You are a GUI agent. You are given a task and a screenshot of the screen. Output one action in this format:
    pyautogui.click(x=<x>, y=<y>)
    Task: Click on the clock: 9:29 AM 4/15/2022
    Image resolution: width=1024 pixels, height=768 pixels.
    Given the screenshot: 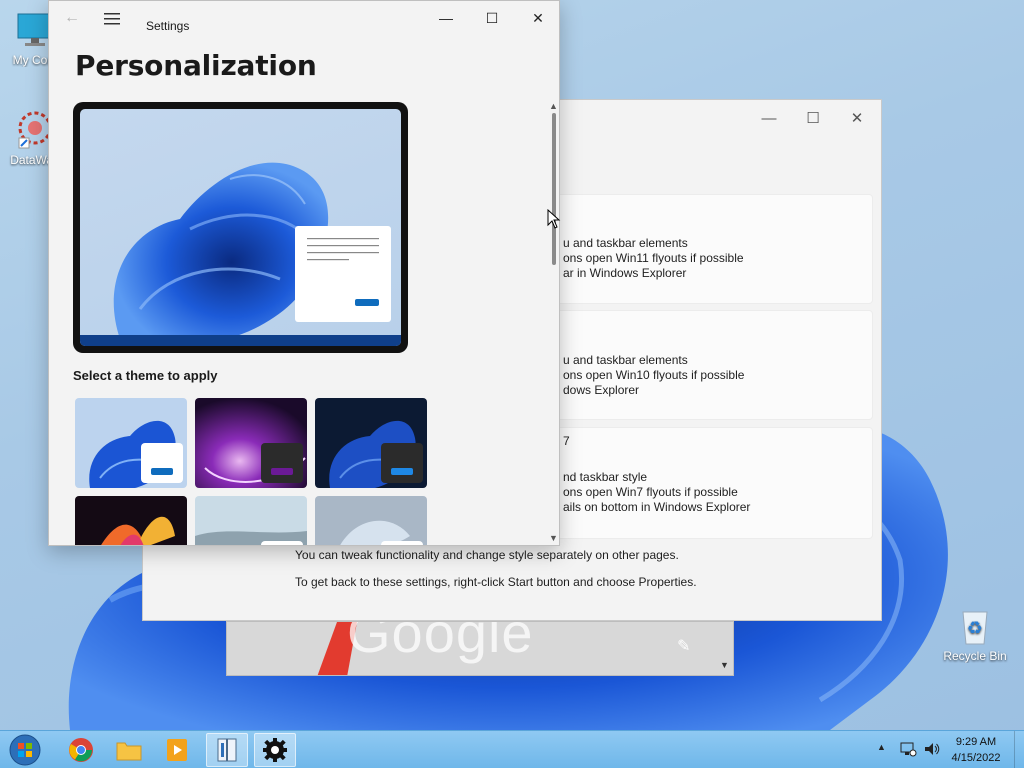 What is the action you would take?
    pyautogui.click(x=976, y=750)
    